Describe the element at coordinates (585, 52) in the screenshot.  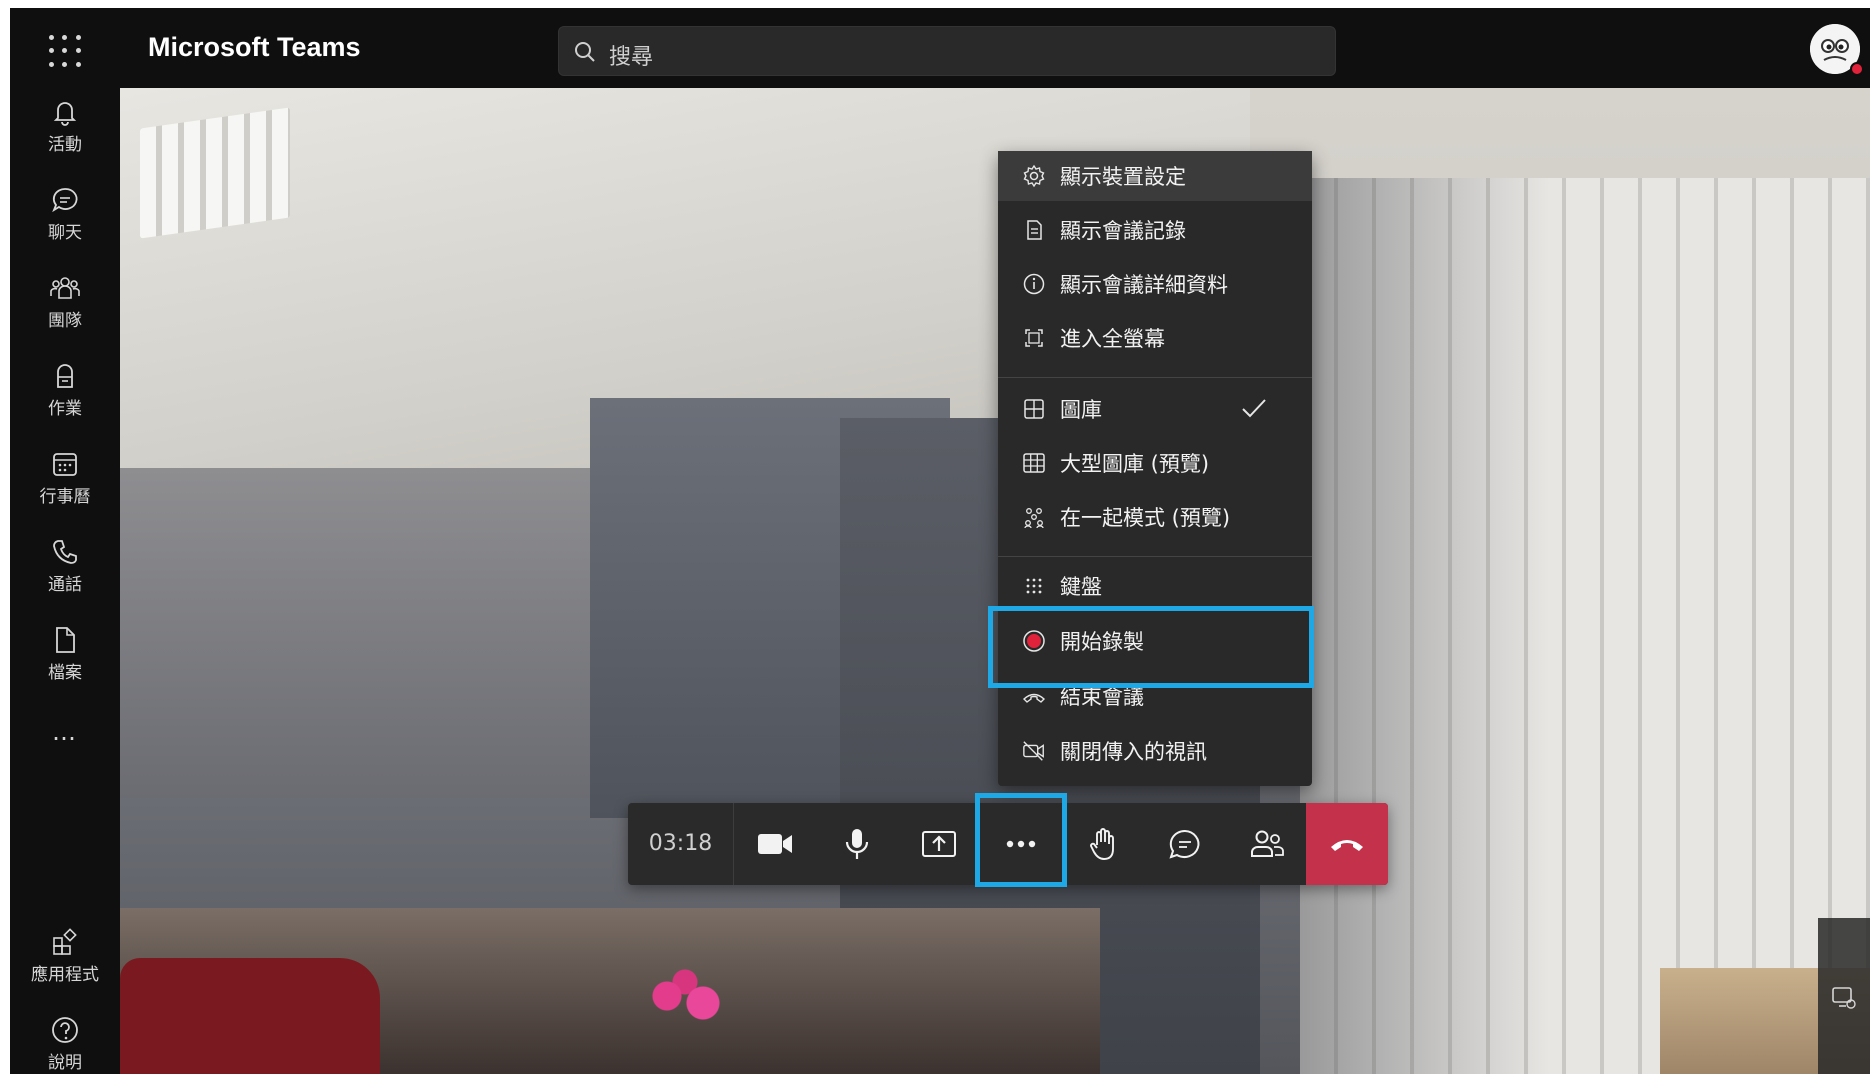
I see `search-icon` at that location.